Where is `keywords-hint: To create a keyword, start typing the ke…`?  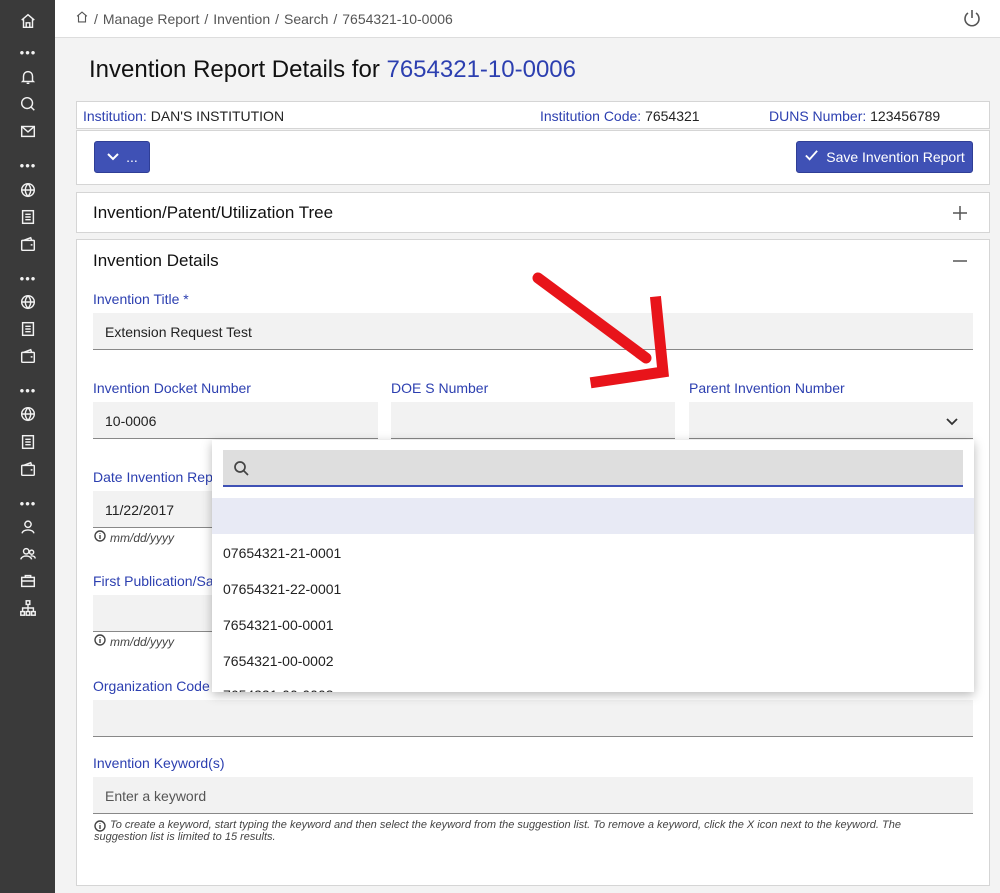 keywords-hint: To create a keyword, start typing the ke… is located at coordinates (529, 831).